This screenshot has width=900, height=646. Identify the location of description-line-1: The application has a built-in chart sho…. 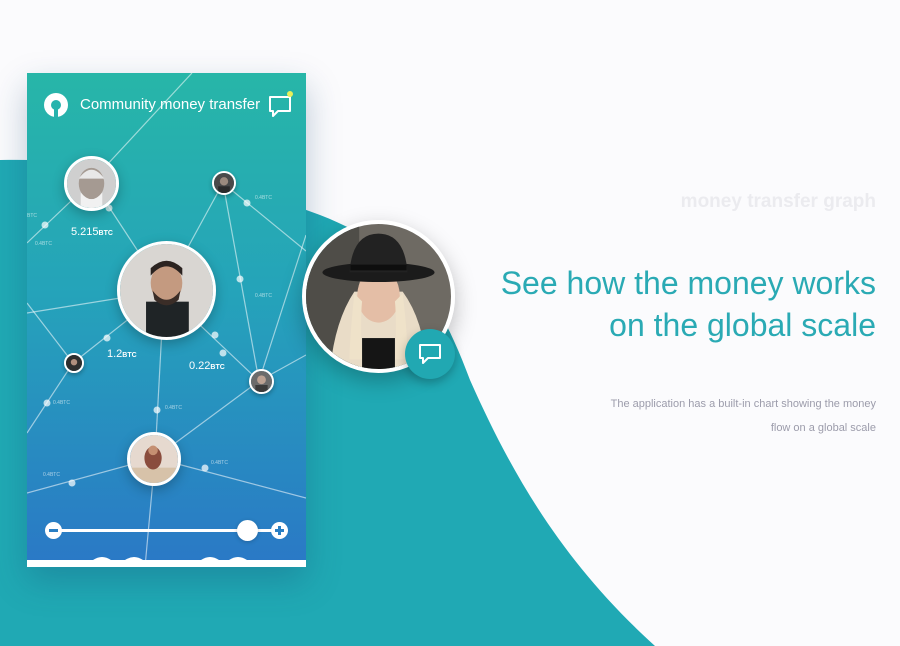
(743, 404).